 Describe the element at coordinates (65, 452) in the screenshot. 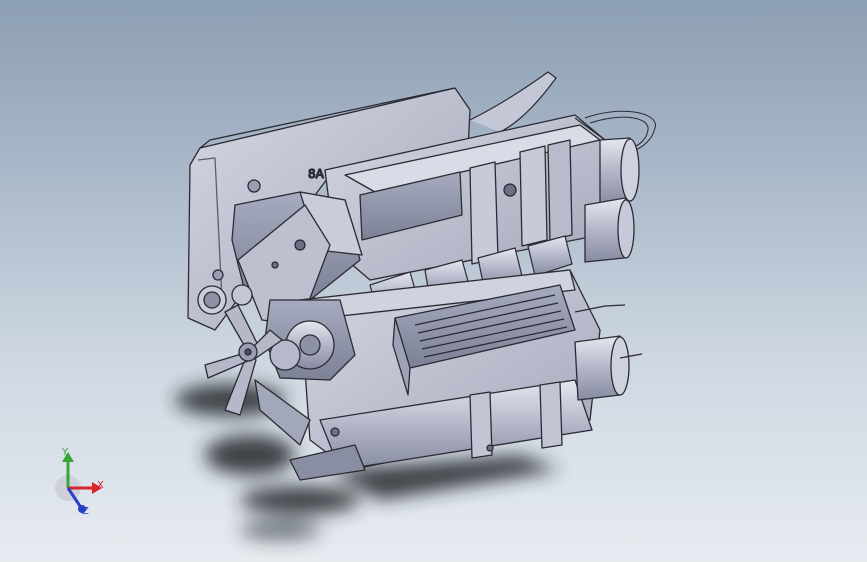

I see `triad-y-label: Y` at that location.